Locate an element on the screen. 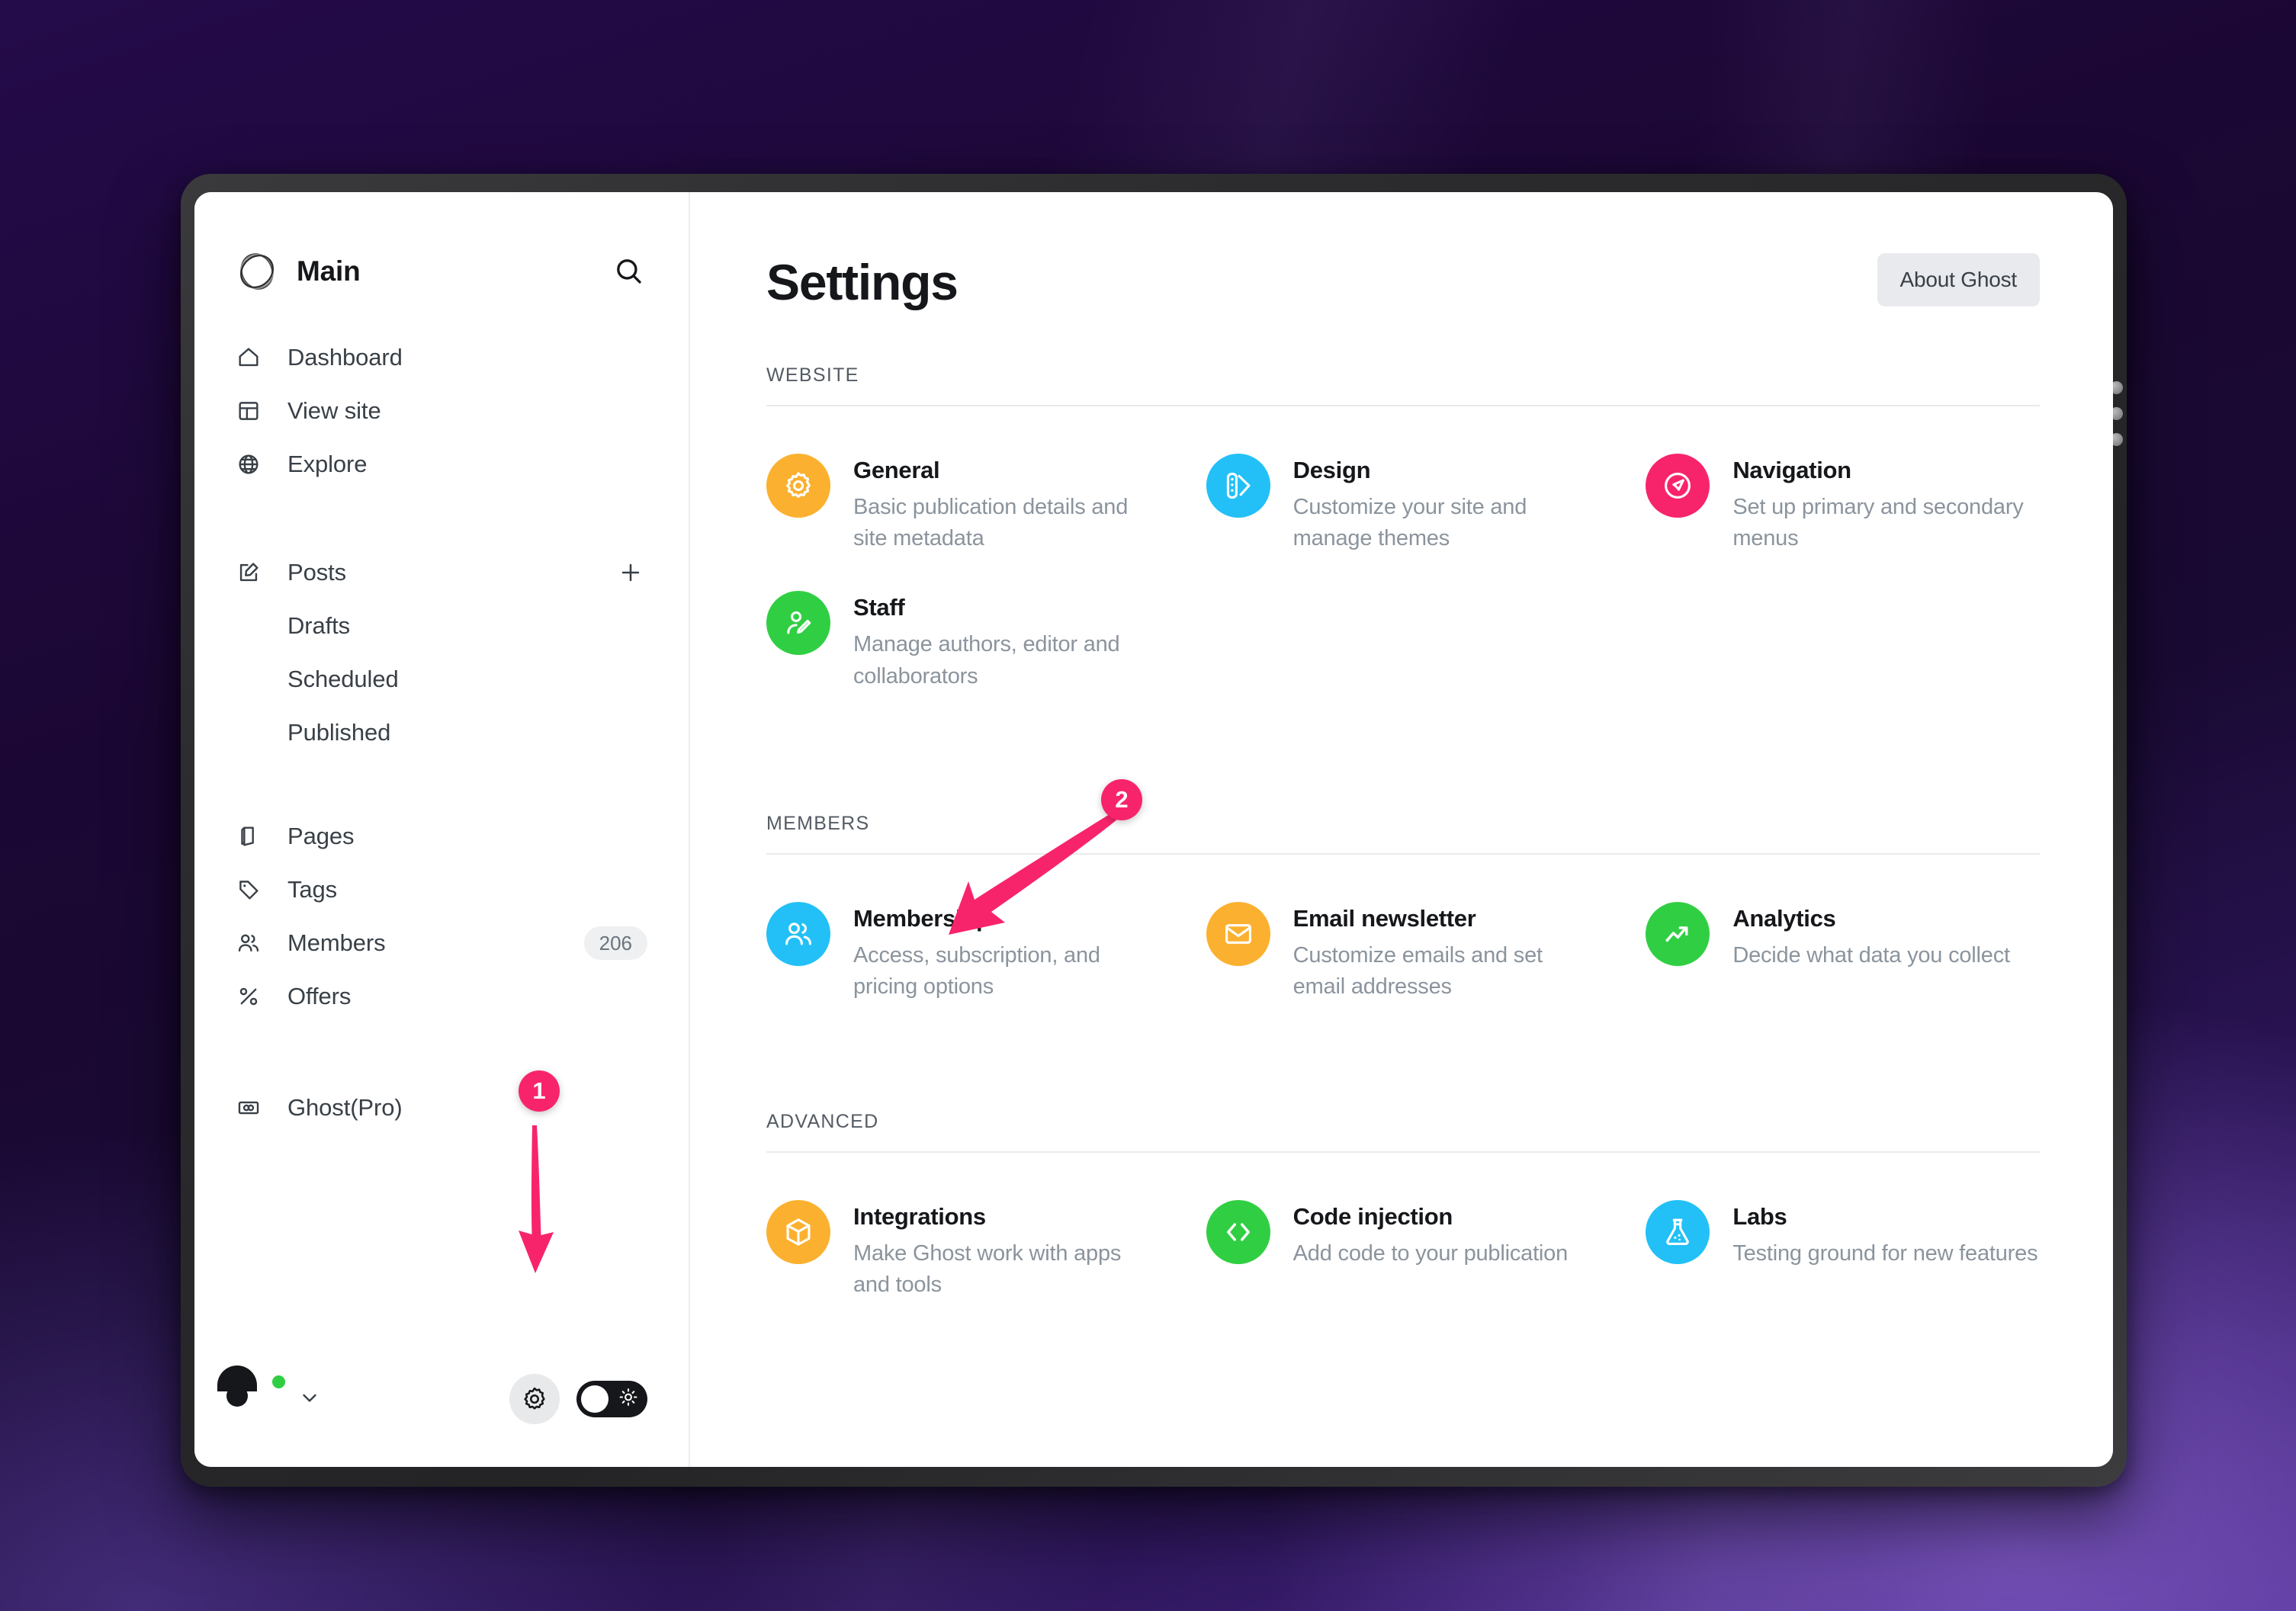 This screenshot has width=2296, height=1611. layout-icon is located at coordinates (252, 411).